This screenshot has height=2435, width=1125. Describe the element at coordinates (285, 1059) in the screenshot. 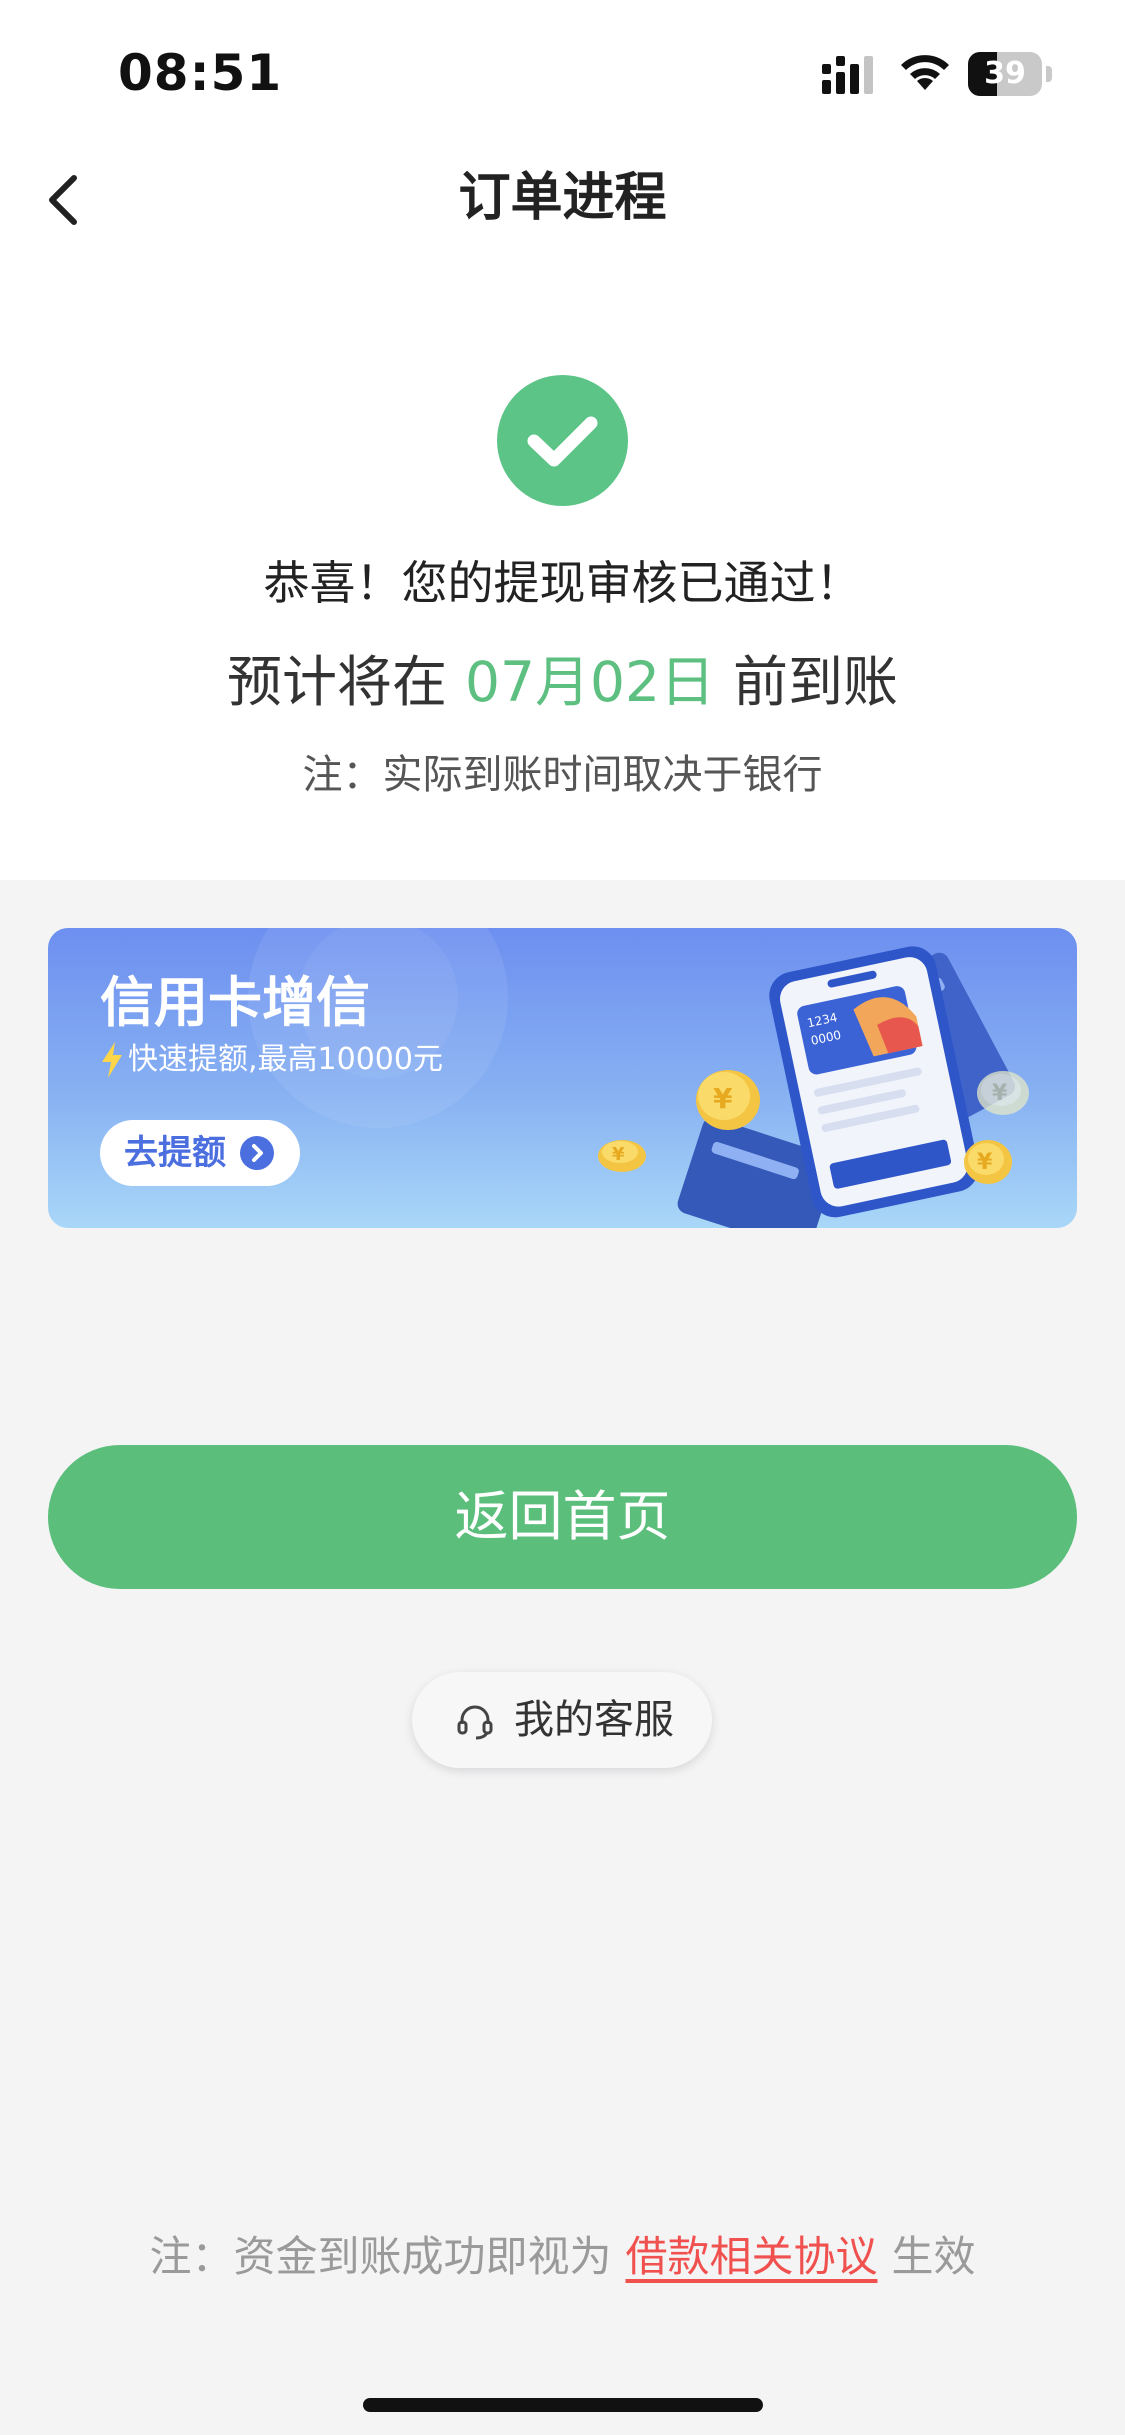

I see `banner-subtitle: 快速提额,最高10000元` at that location.